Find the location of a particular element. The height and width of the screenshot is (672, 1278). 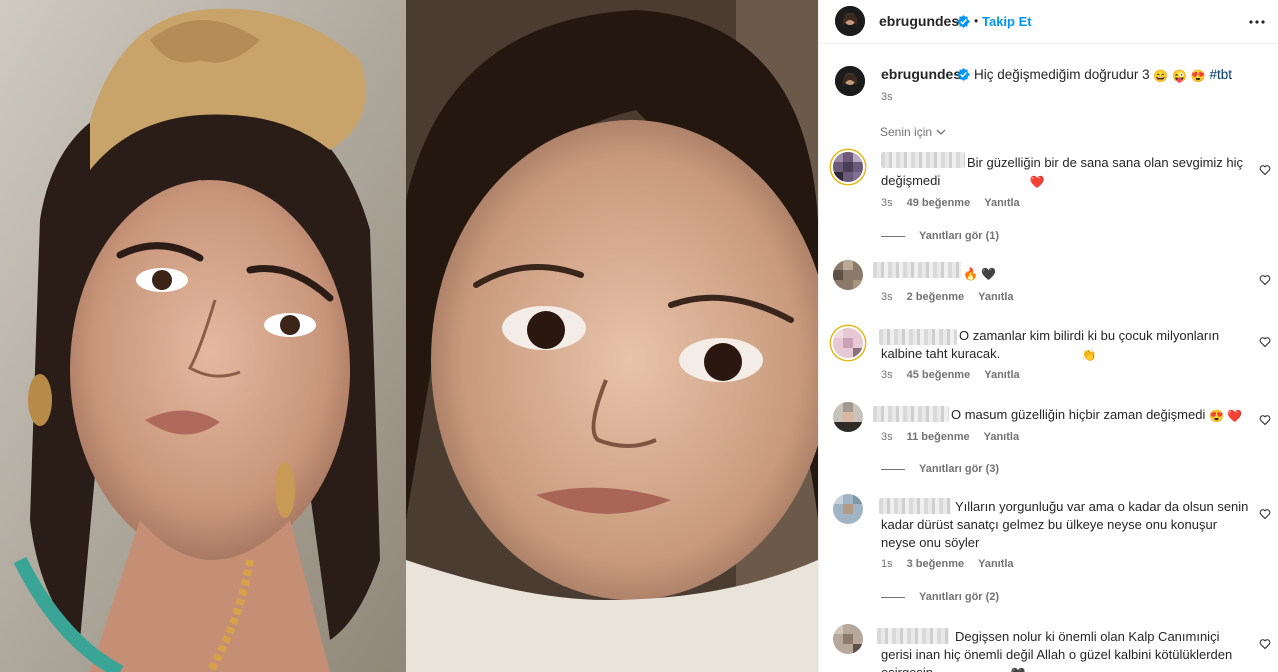

comment-likes: 3 beğenme is located at coordinates (935, 564).